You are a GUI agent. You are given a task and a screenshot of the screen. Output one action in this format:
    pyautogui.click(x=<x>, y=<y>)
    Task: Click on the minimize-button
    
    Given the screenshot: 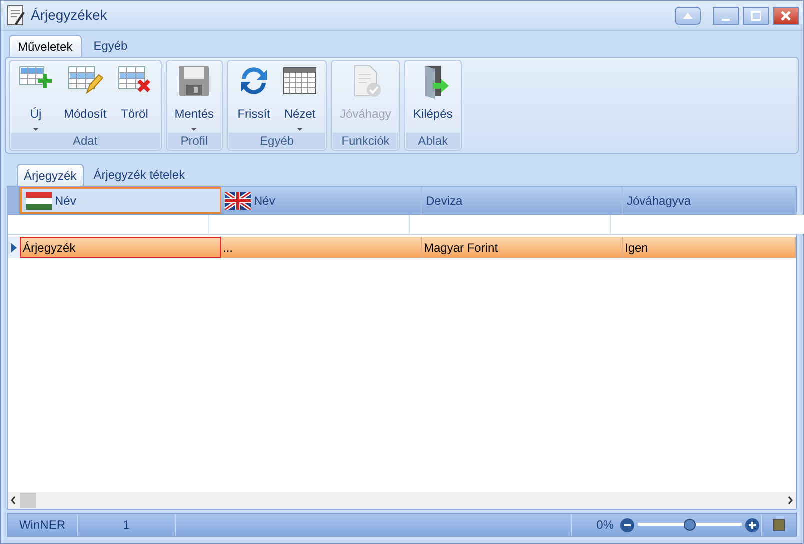 What is the action you would take?
    pyautogui.click(x=726, y=15)
    